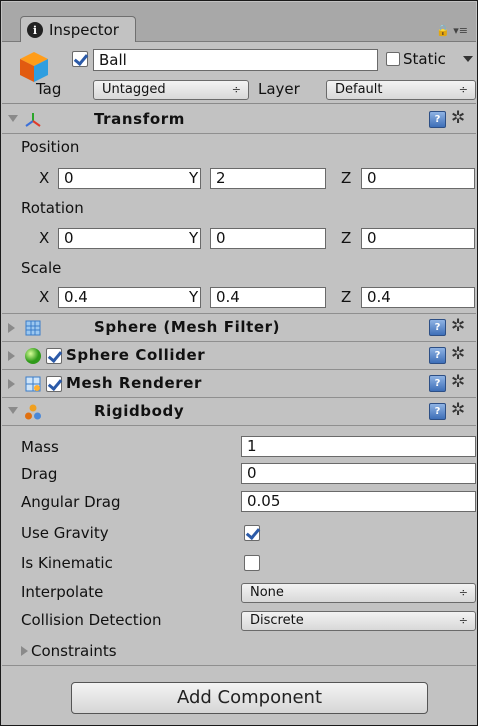  Describe the element at coordinates (33, 328) in the screenshot. I see `mesh-filter-icon` at that location.